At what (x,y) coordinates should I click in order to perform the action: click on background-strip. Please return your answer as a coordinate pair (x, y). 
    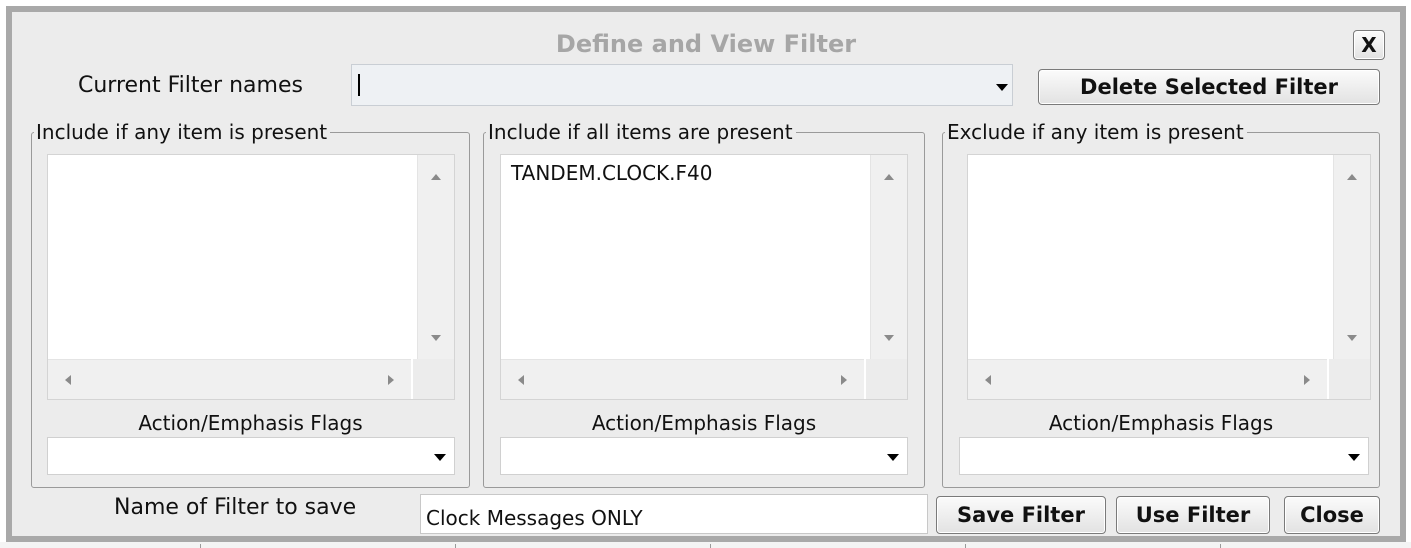
    Looking at the image, I should click on (705, 545).